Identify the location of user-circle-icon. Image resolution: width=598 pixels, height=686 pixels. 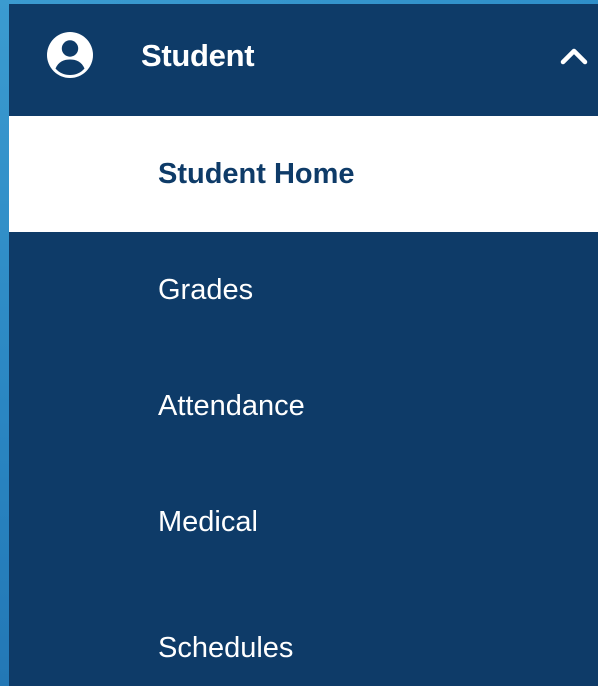
(70, 55).